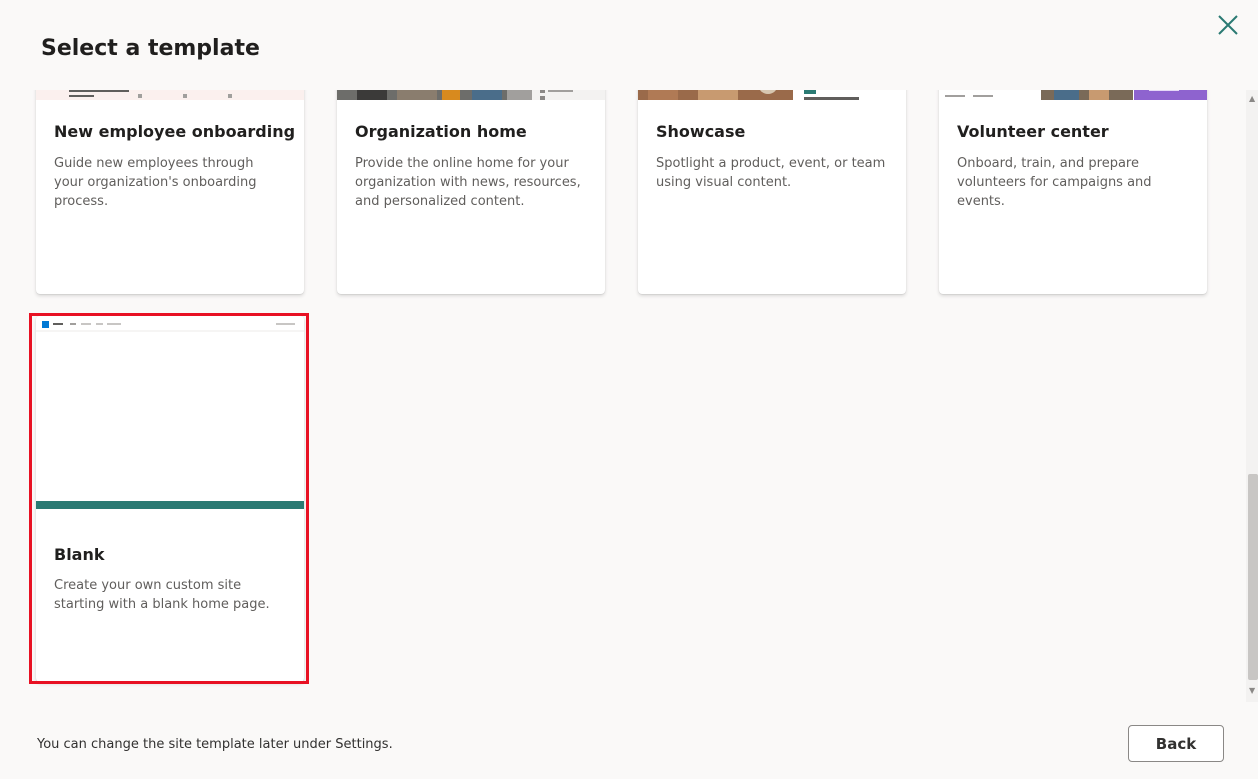  I want to click on close-icon, so click(1228, 25).